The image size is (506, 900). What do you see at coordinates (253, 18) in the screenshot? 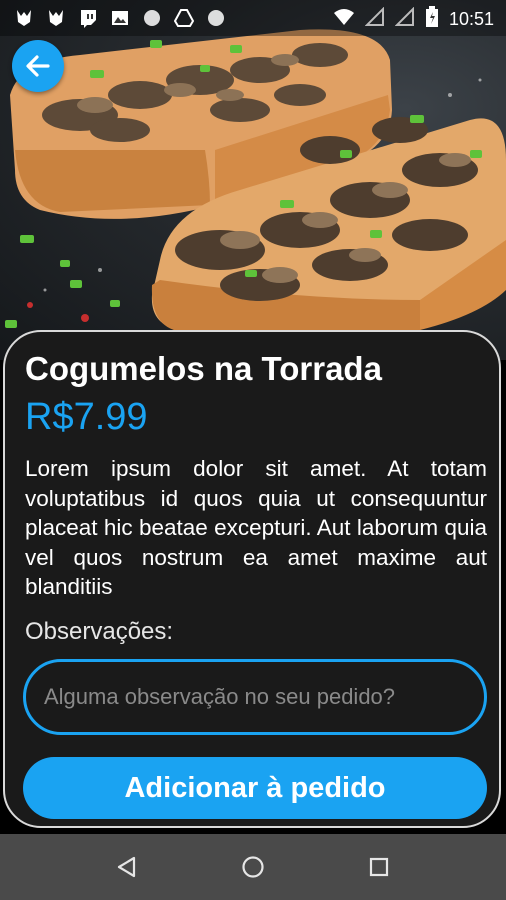
I see `status-bar: 10:51` at bounding box center [253, 18].